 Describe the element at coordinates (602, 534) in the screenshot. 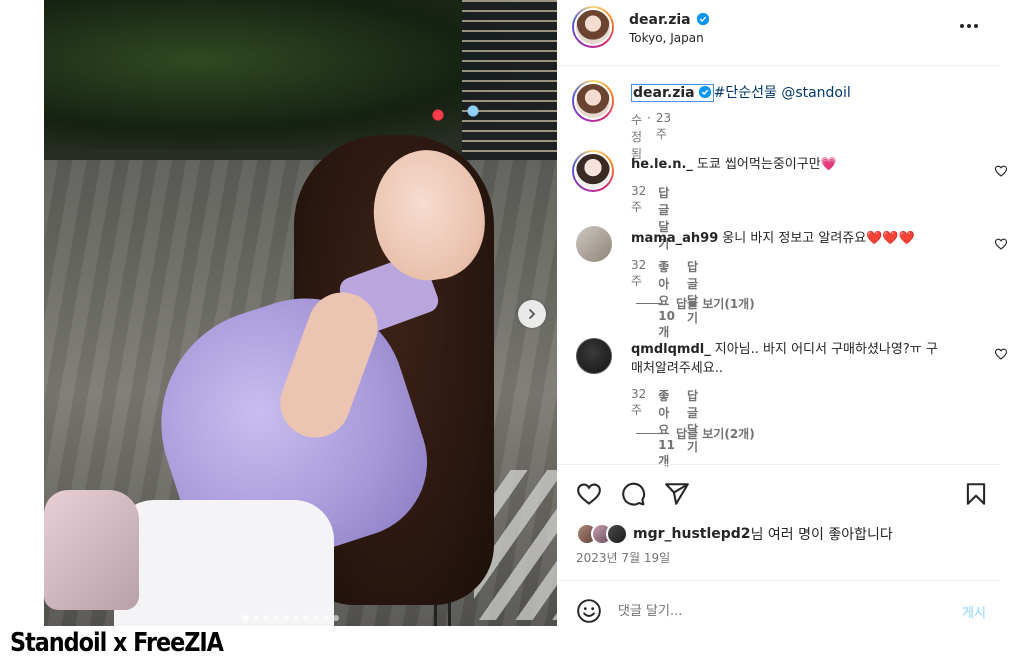

I see `liker-avatars` at that location.